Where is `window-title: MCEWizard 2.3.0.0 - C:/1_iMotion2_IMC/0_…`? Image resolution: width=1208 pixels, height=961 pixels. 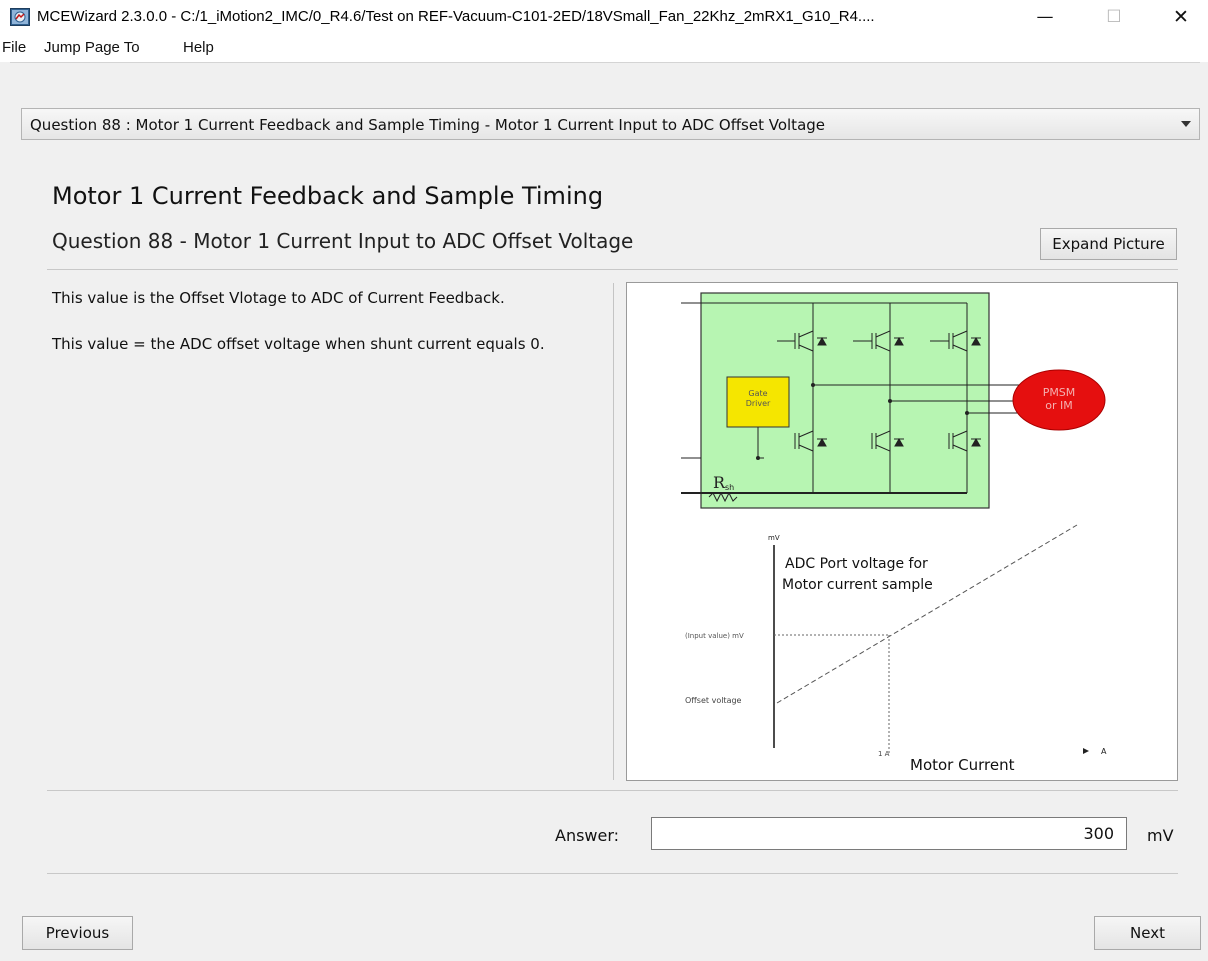
window-title: MCEWizard 2.3.0.0 - C:/1_iMotion2_IMC/0_… is located at coordinates (456, 16).